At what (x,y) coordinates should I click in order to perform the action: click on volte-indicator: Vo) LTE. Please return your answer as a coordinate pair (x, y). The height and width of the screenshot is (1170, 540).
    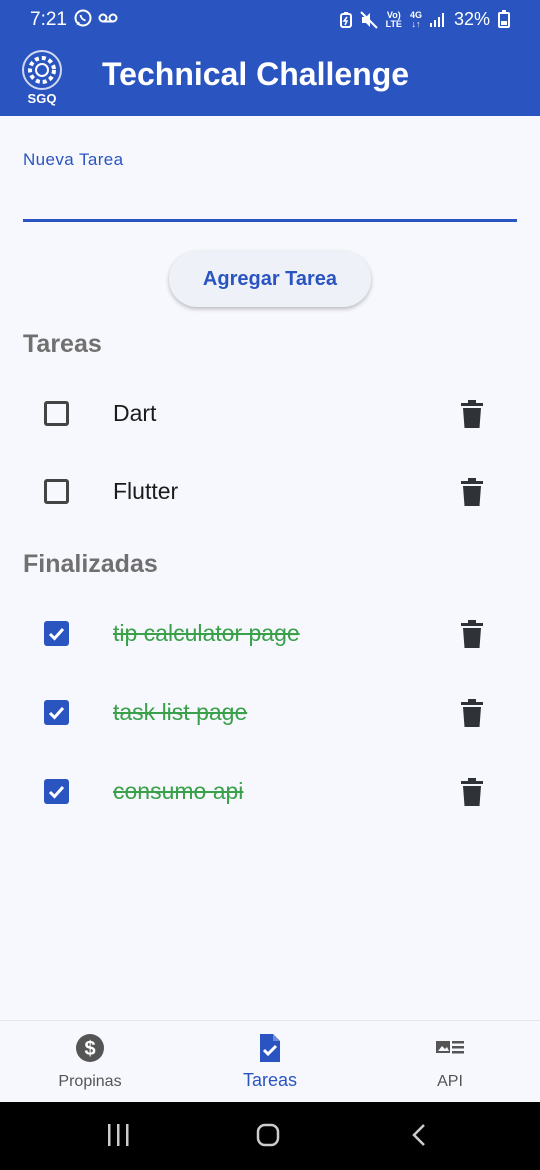
    Looking at the image, I should click on (393, 19).